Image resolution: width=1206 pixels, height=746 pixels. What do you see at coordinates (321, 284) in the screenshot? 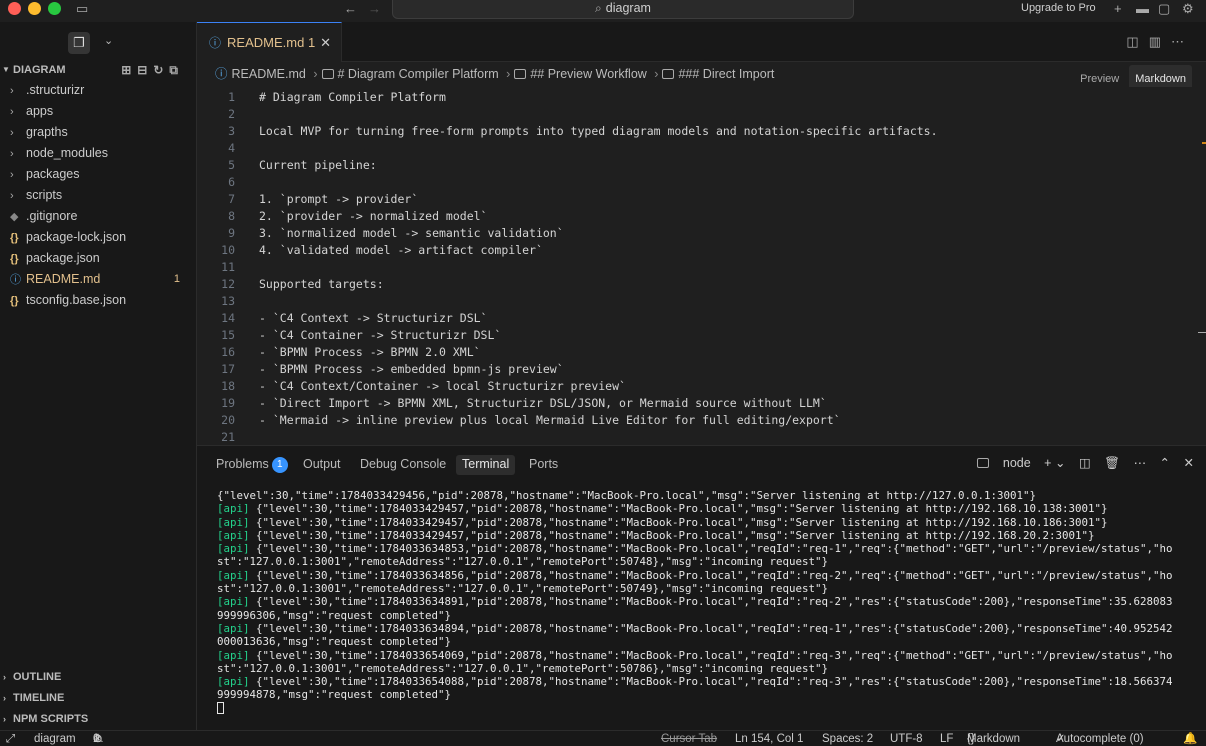
I see `line-text: Supported targets:` at bounding box center [321, 284].